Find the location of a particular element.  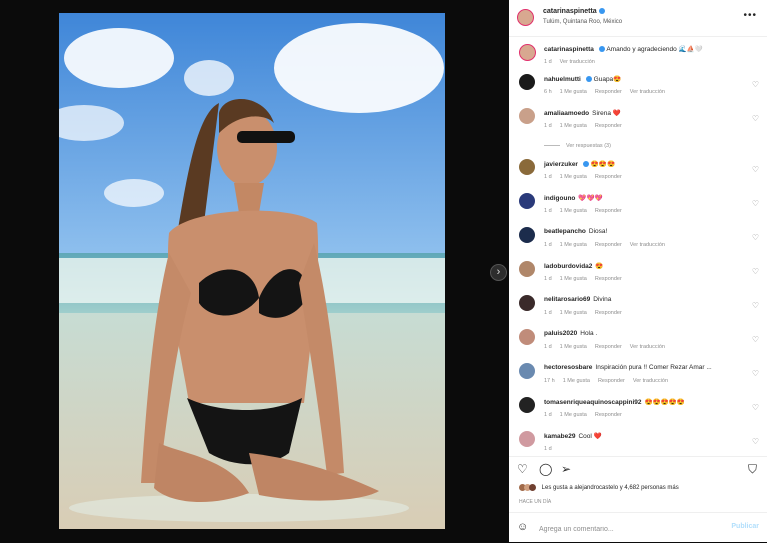

comment-username: ladoburdovida2 is located at coordinates (568, 266).